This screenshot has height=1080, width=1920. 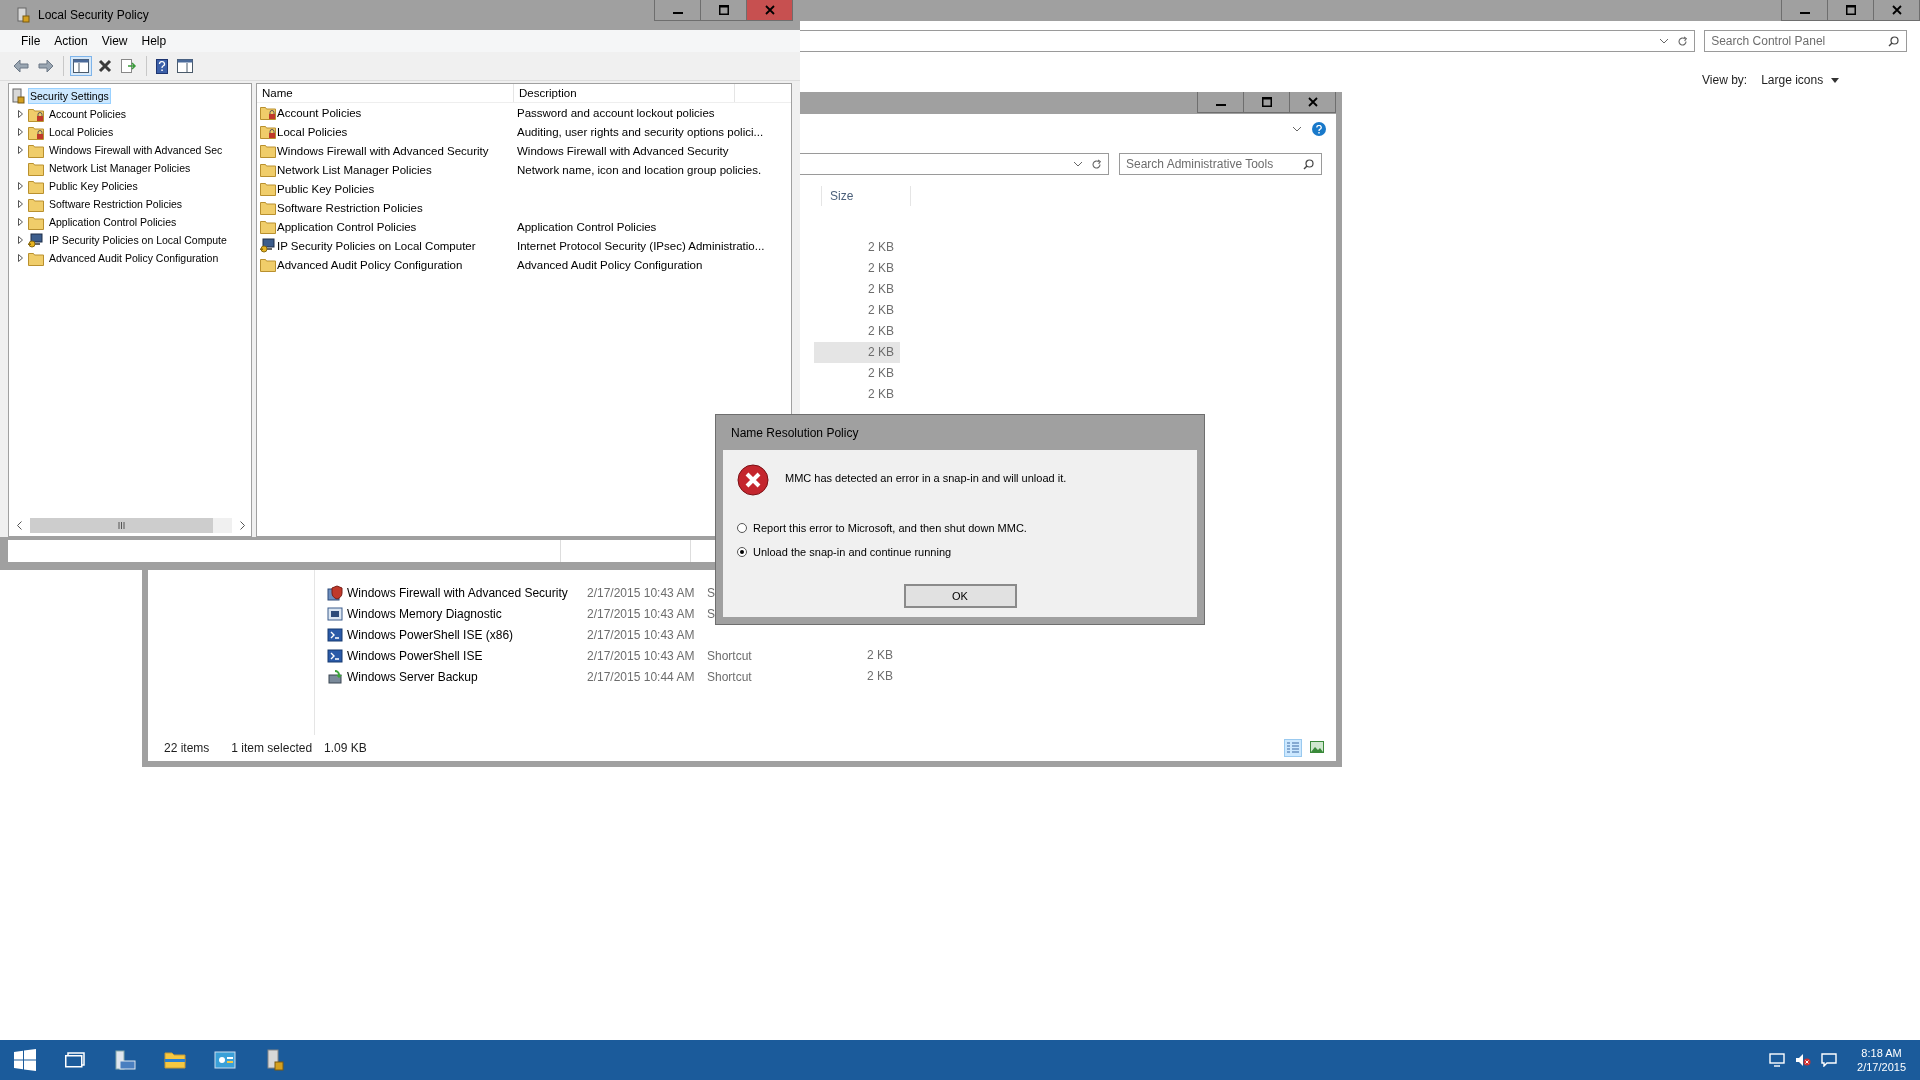 What do you see at coordinates (711, 592) in the screenshot?
I see `type-cell-text: S` at bounding box center [711, 592].